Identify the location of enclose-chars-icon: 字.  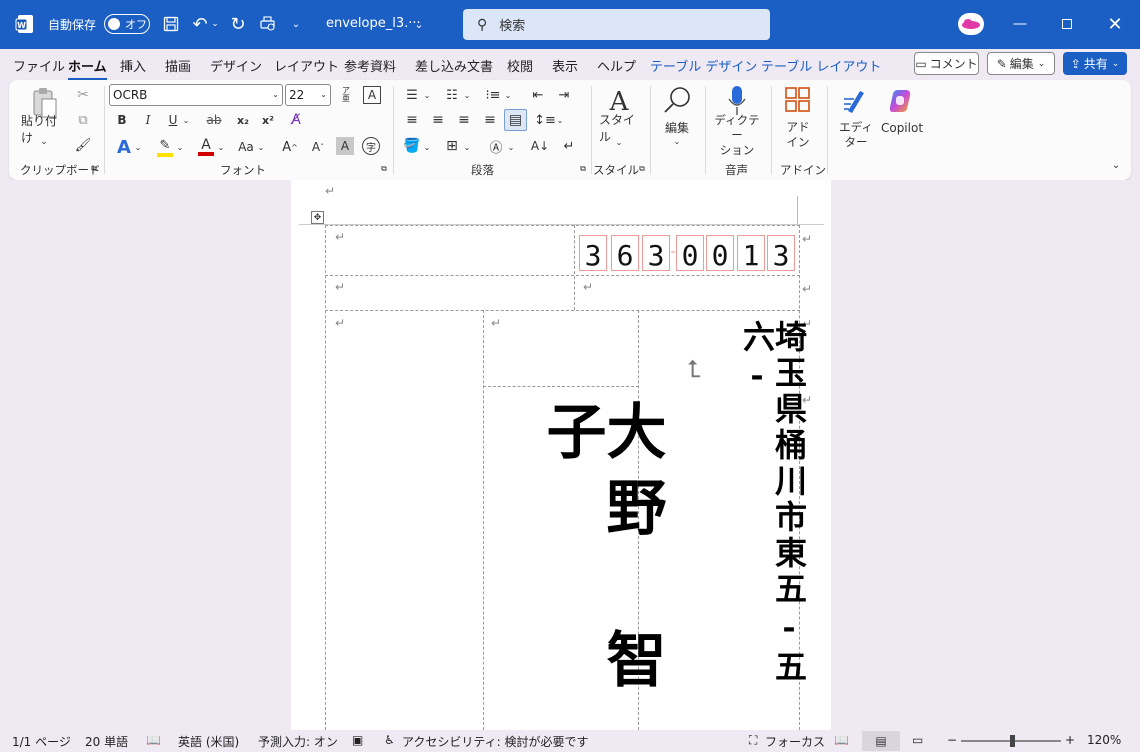
(371, 146).